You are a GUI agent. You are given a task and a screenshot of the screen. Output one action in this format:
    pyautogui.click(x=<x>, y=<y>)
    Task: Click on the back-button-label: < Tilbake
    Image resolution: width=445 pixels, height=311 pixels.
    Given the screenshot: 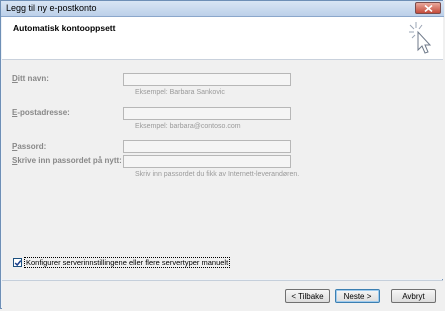 What is the action you would take?
    pyautogui.click(x=307, y=296)
    